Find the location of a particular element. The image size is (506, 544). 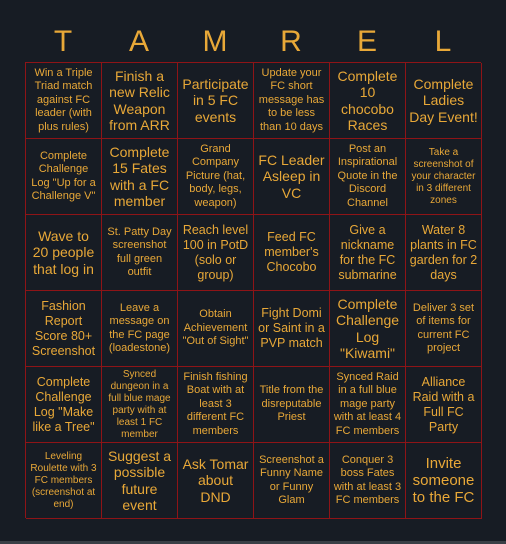

bingo-cell: Give a nickname for the FC submarine is located at coordinates (368, 253).